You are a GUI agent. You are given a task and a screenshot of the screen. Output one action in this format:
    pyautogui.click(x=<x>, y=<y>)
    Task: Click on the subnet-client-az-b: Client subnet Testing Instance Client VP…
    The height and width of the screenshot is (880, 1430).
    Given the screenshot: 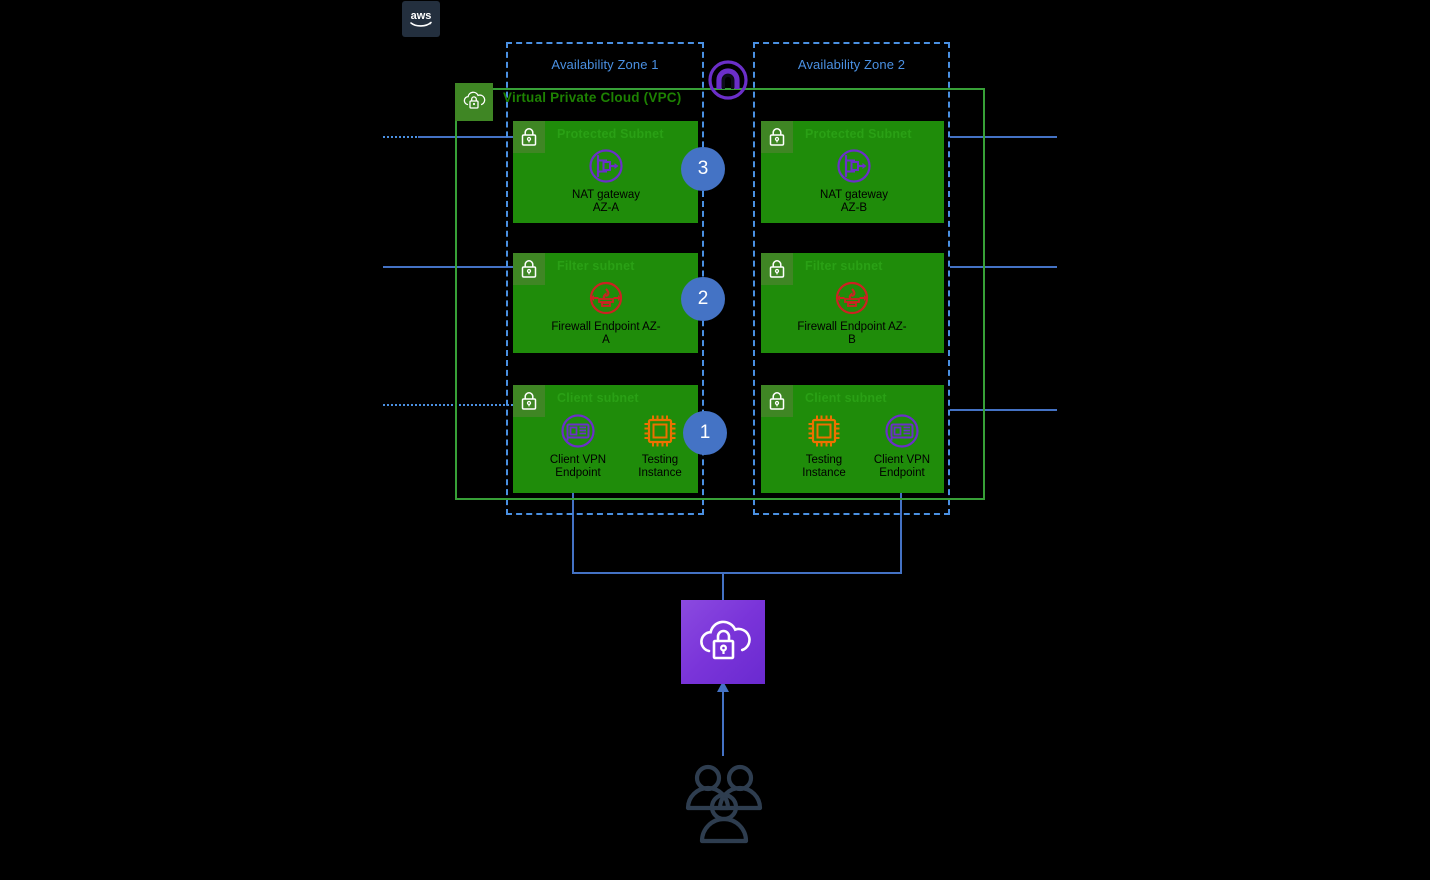 What is the action you would take?
    pyautogui.click(x=852, y=439)
    